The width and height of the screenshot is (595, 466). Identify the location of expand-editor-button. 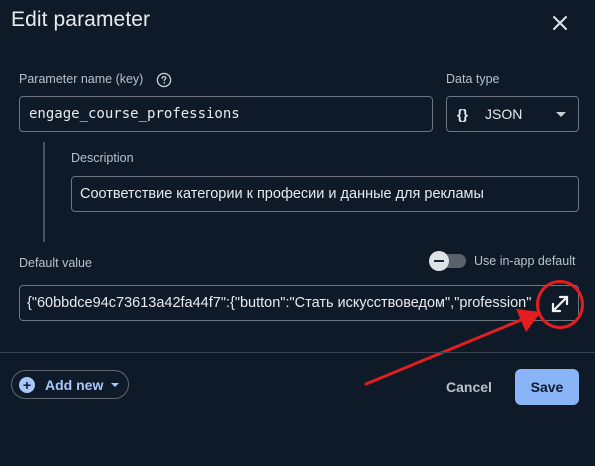
(560, 304).